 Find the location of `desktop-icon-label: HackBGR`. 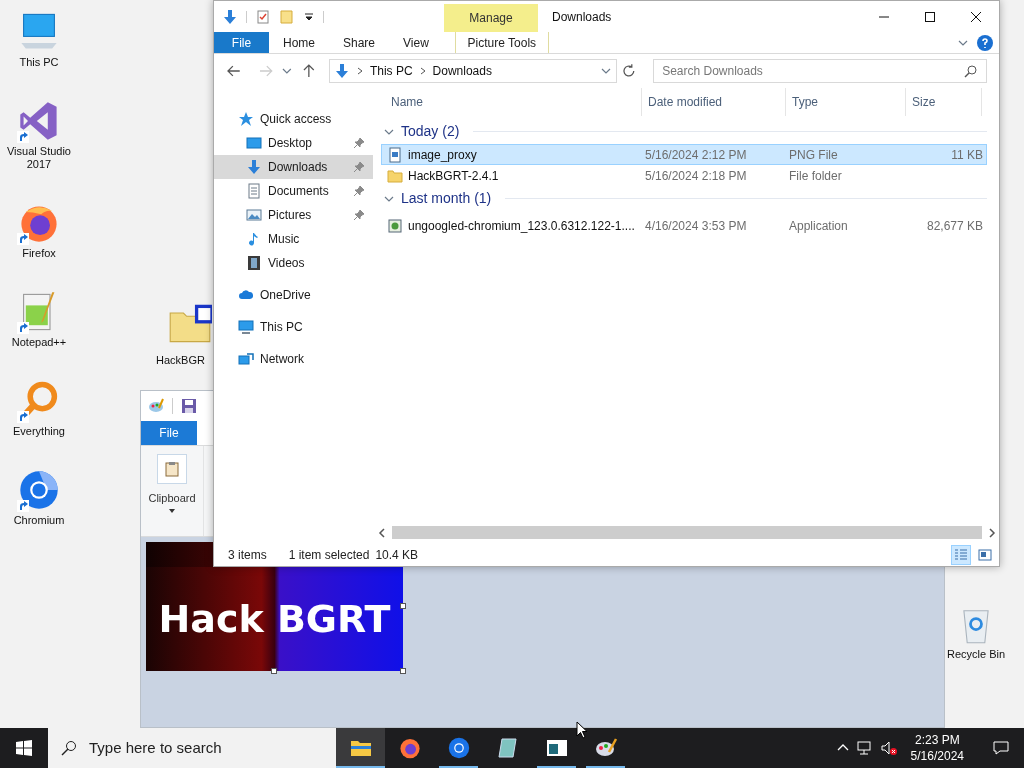

desktop-icon-label: HackBGR is located at coordinates (180, 360).